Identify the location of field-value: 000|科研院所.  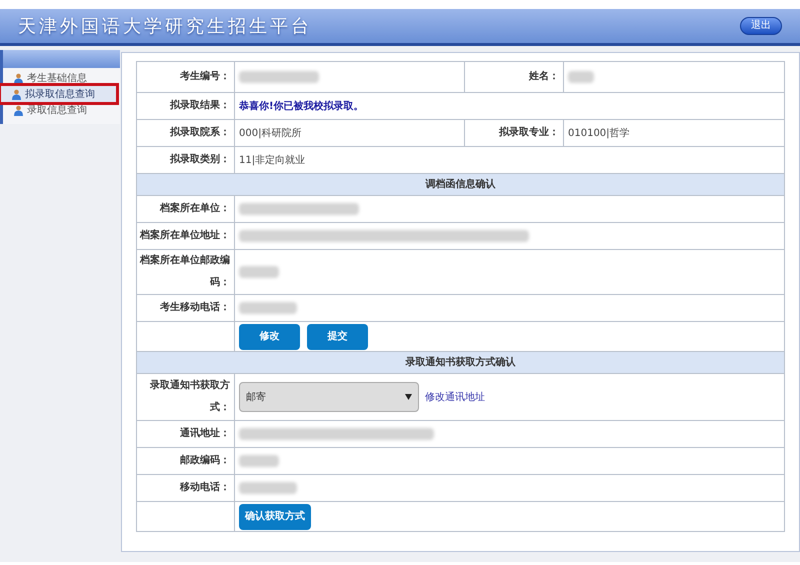
(270, 133).